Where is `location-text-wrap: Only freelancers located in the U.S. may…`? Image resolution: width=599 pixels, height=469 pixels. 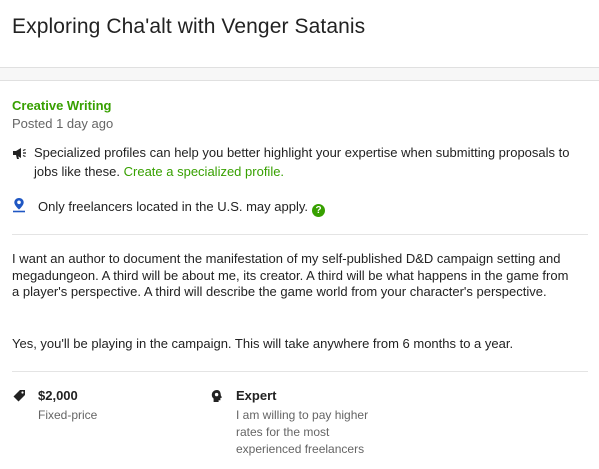
location-text-wrap: Only freelancers located in the U.S. may… is located at coordinates (181, 207).